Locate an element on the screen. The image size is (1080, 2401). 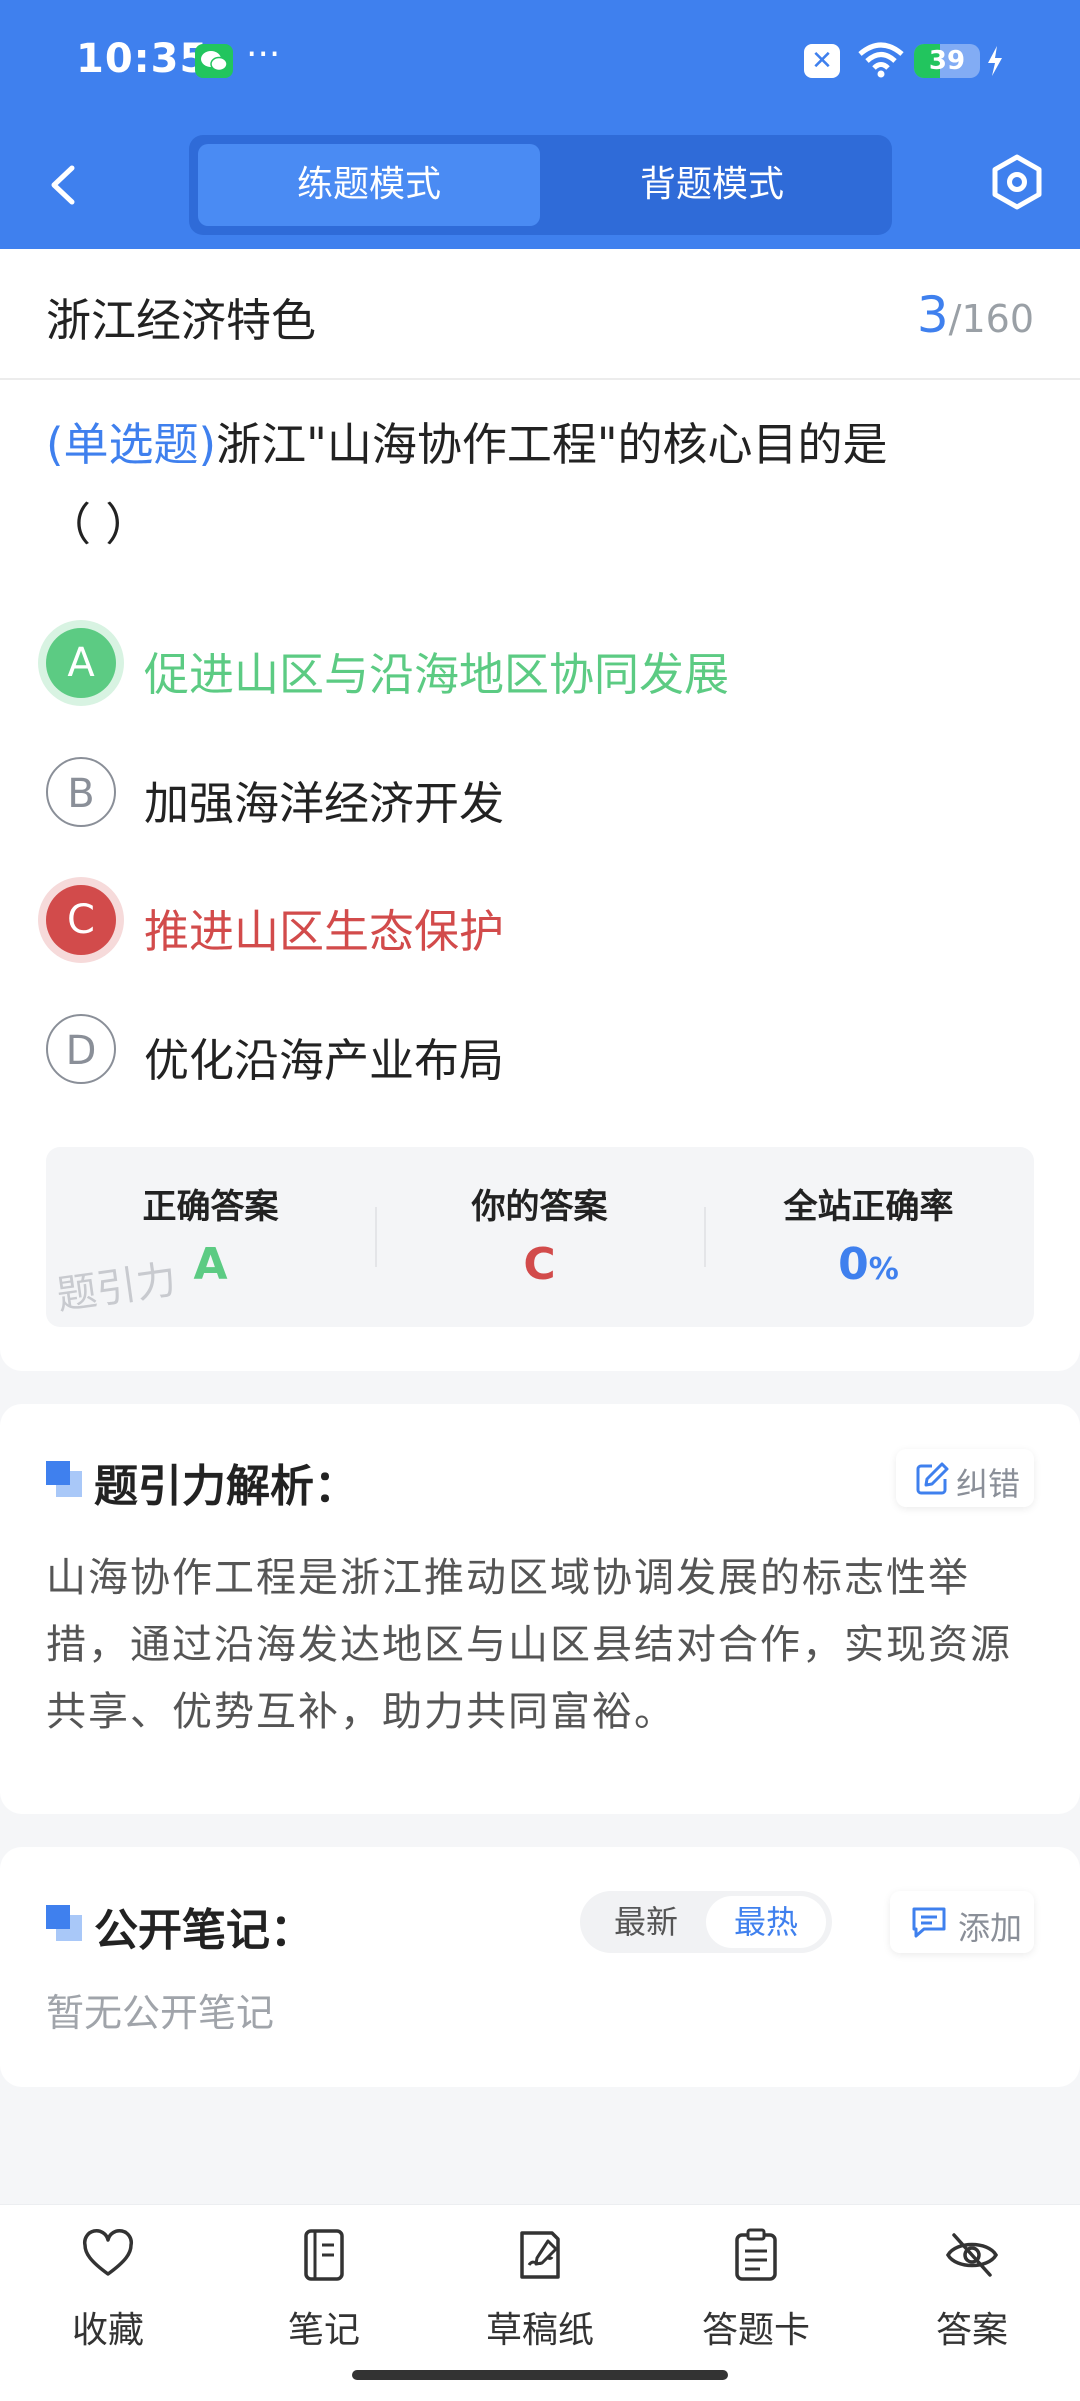
your-answer-label: 你的答案 is located at coordinates (539, 1207).